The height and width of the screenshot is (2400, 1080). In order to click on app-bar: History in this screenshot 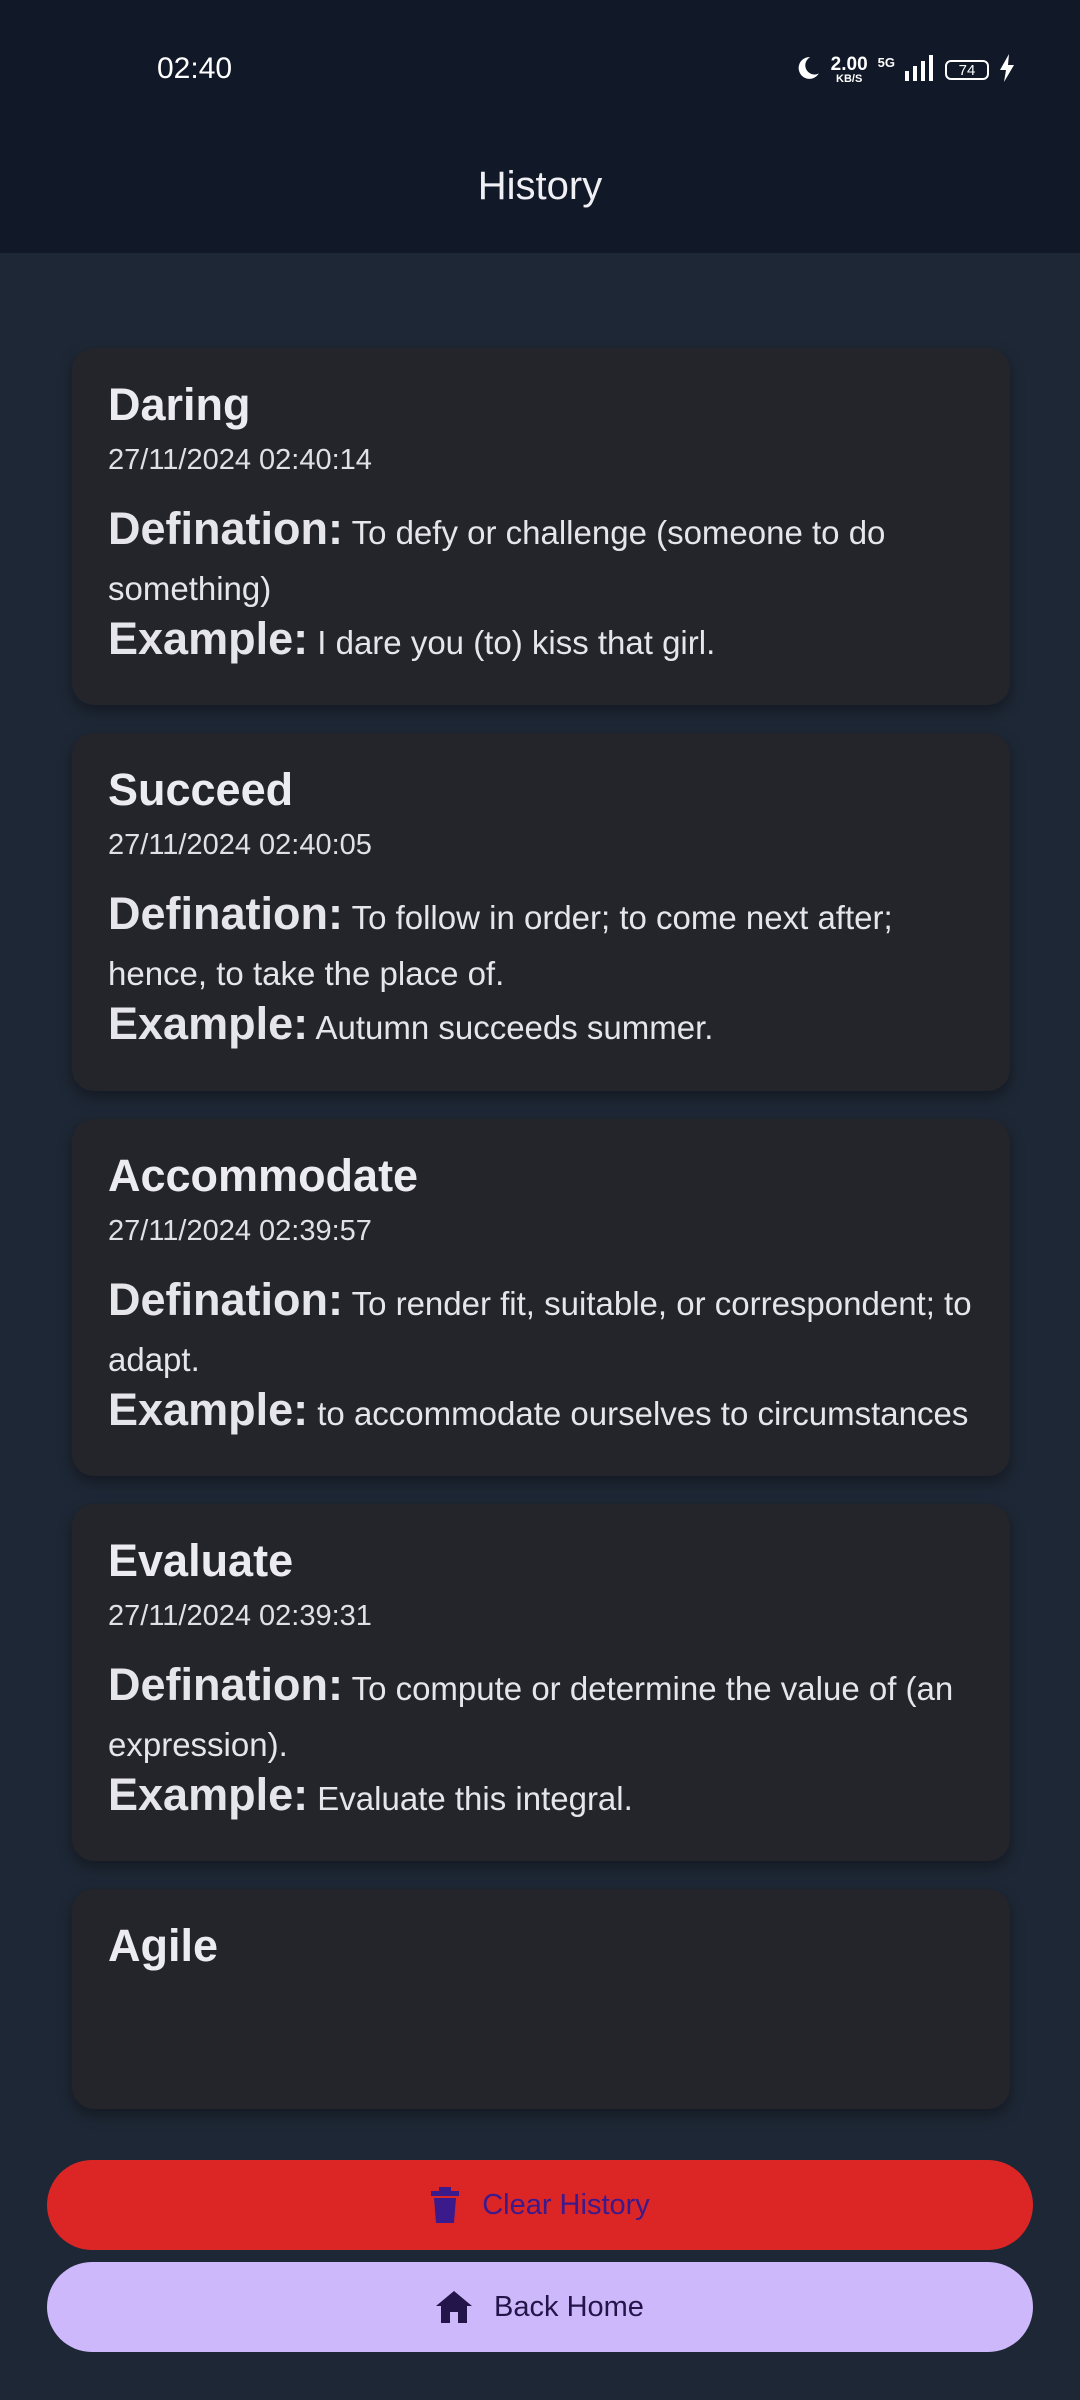, I will do `click(540, 191)`.